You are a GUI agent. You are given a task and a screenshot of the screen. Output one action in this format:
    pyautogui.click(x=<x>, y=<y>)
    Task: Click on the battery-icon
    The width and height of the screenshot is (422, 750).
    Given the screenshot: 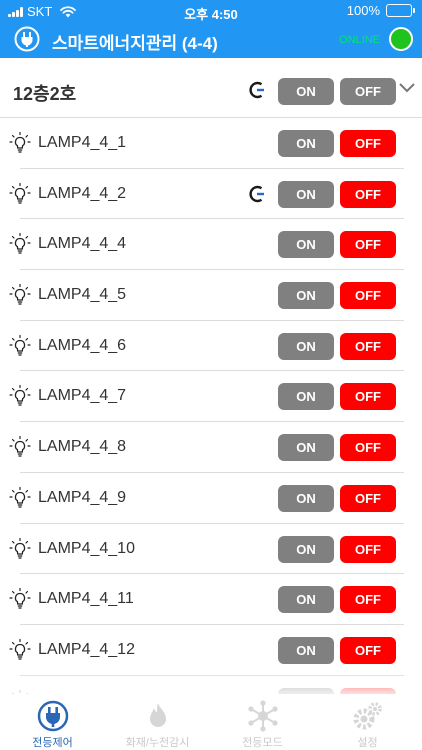 What is the action you would take?
    pyautogui.click(x=400, y=10)
    